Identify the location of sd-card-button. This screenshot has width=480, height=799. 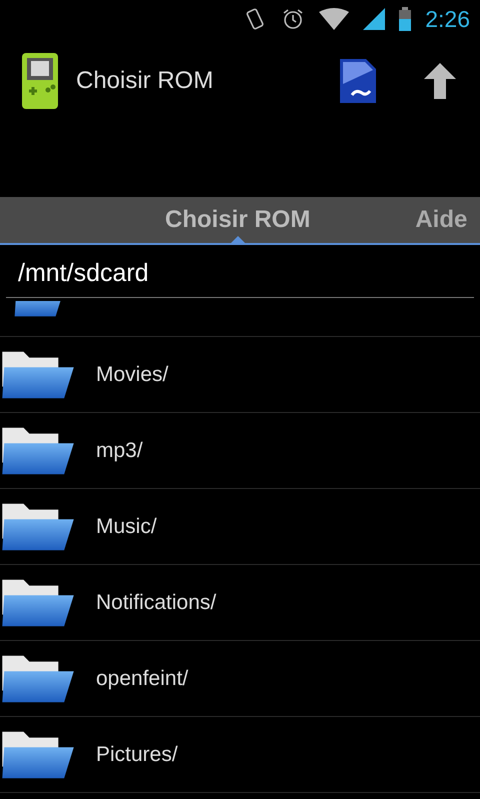
(358, 81).